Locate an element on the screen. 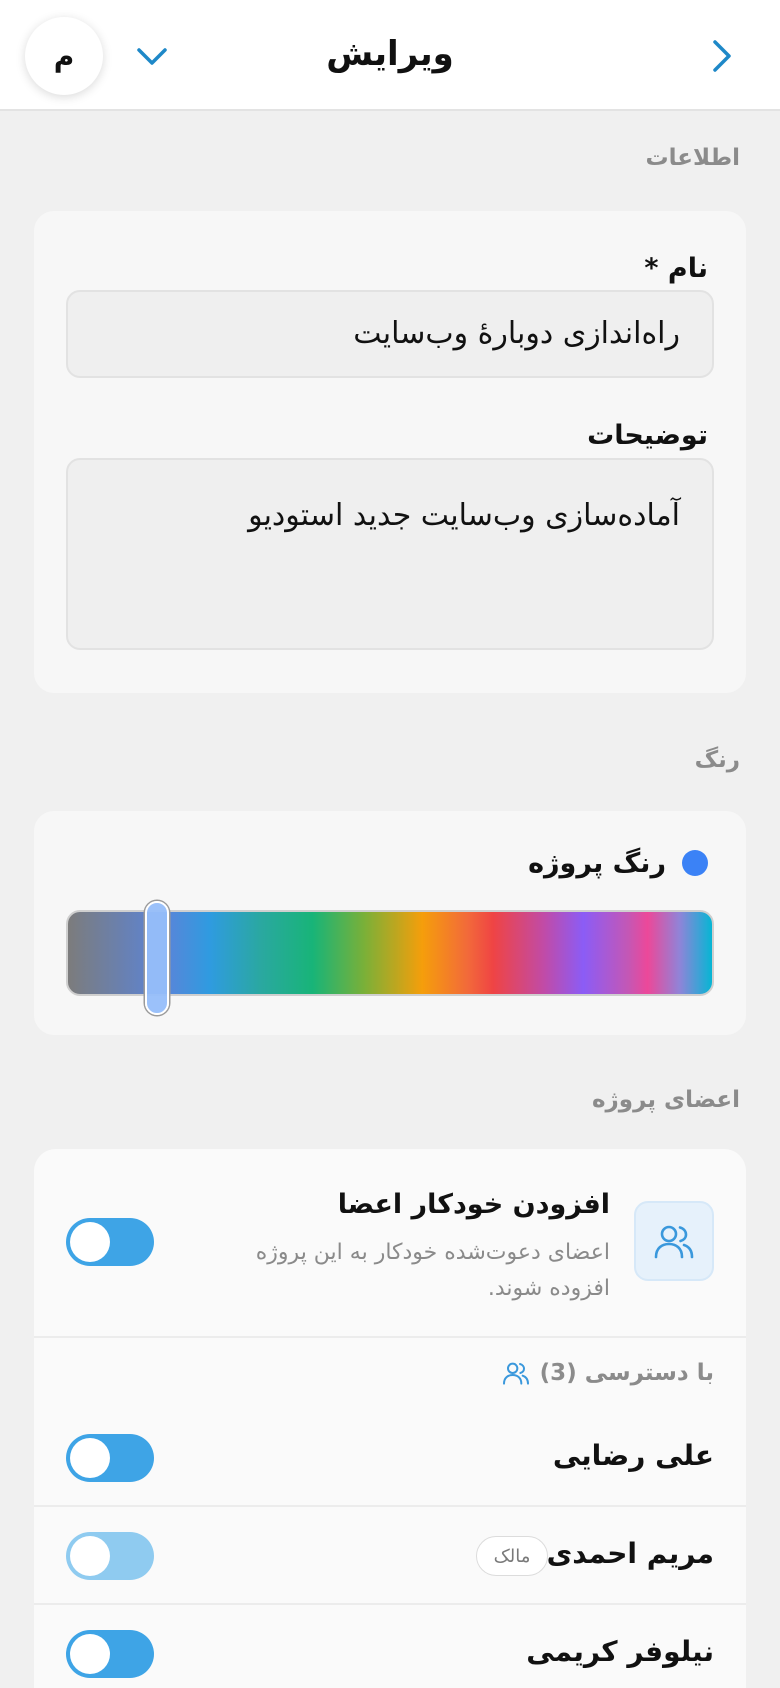 The image size is (780, 1688). access-count-label: با دسترسی (3) is located at coordinates (626, 1373).